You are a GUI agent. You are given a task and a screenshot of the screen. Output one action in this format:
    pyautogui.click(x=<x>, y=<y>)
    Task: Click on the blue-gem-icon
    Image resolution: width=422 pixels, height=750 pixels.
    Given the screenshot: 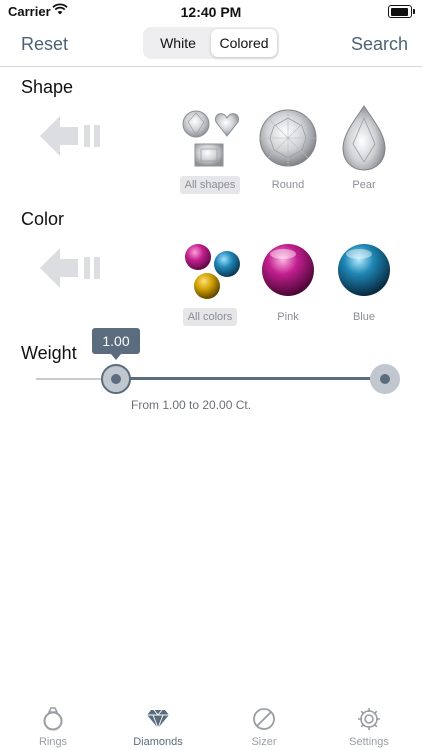 What is the action you would take?
    pyautogui.click(x=364, y=271)
    